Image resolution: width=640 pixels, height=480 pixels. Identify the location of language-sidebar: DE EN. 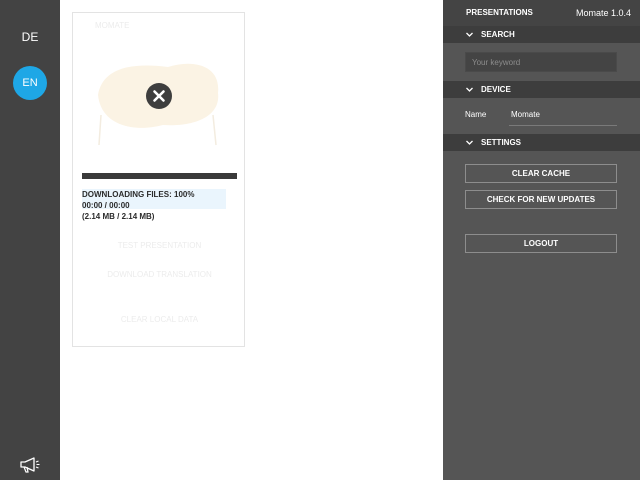
(30, 240).